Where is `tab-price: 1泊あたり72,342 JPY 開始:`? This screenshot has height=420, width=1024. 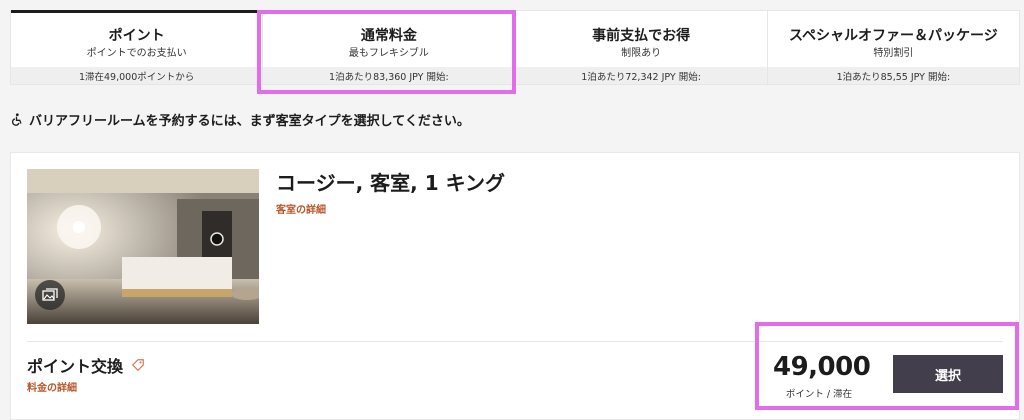
tab-price: 1泊あたり72,342 JPY 開始: is located at coordinates (641, 75).